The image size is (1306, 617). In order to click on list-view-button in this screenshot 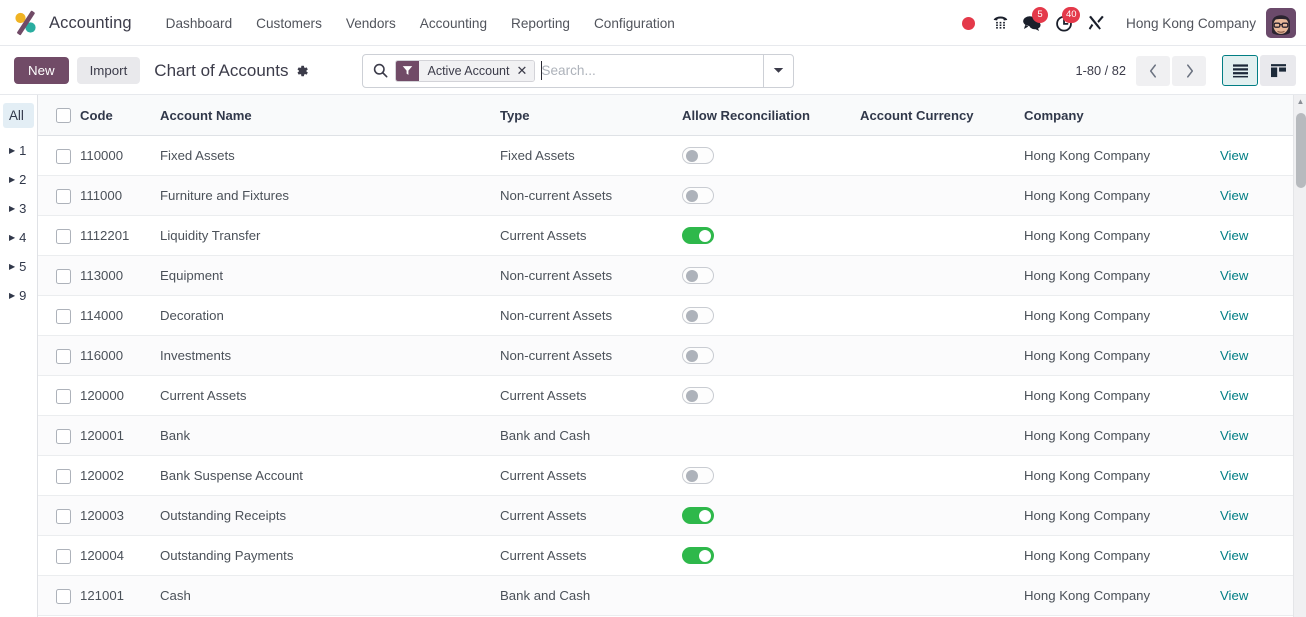, I will do `click(1240, 70)`.